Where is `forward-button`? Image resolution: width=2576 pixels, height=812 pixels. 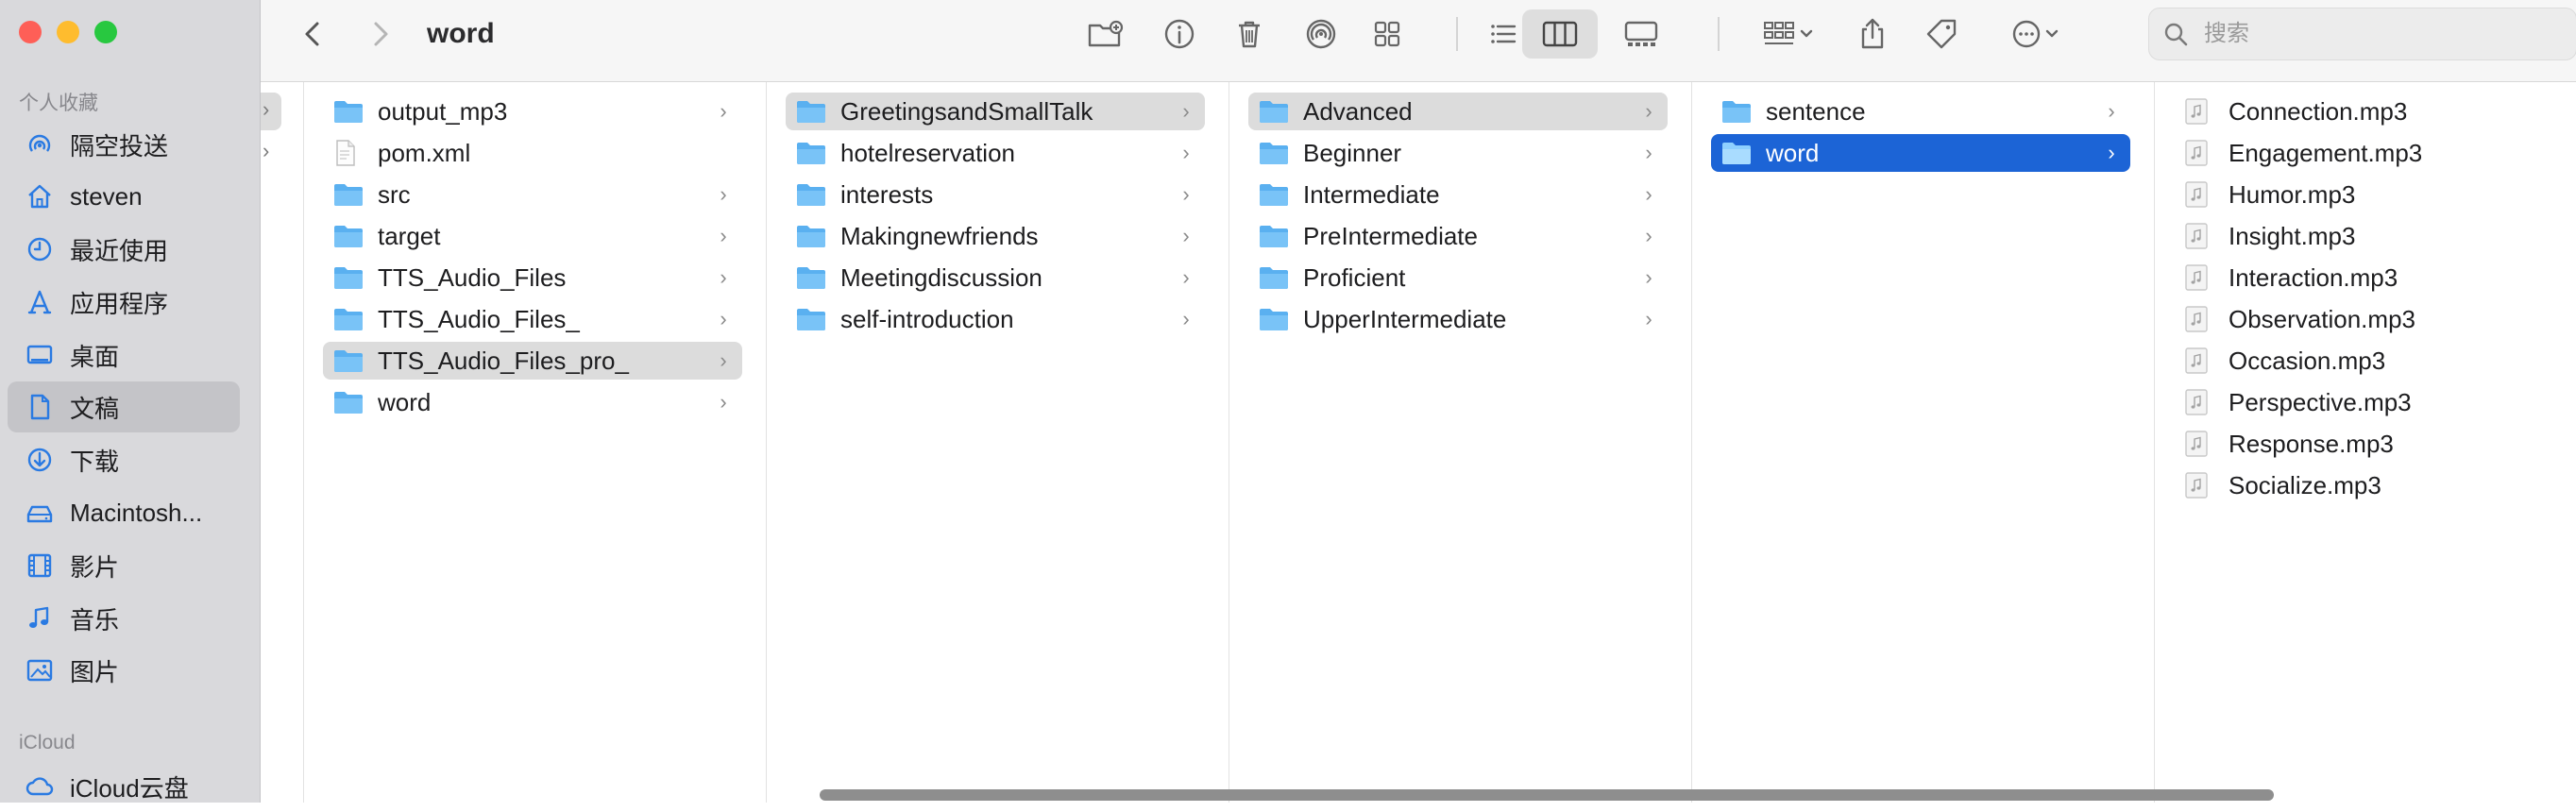
forward-button is located at coordinates (379, 34).